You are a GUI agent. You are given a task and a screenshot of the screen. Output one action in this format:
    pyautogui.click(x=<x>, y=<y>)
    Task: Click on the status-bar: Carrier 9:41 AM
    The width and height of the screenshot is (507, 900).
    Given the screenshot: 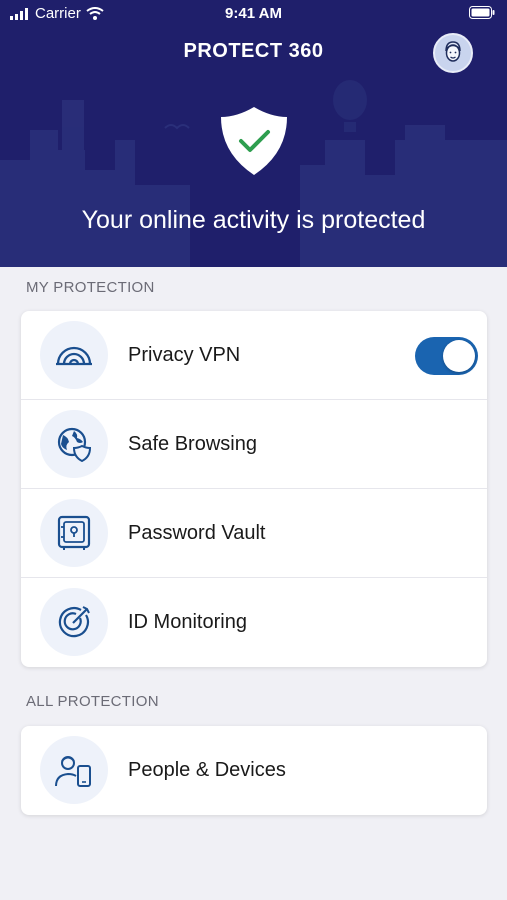 What is the action you would take?
    pyautogui.click(x=253, y=14)
    